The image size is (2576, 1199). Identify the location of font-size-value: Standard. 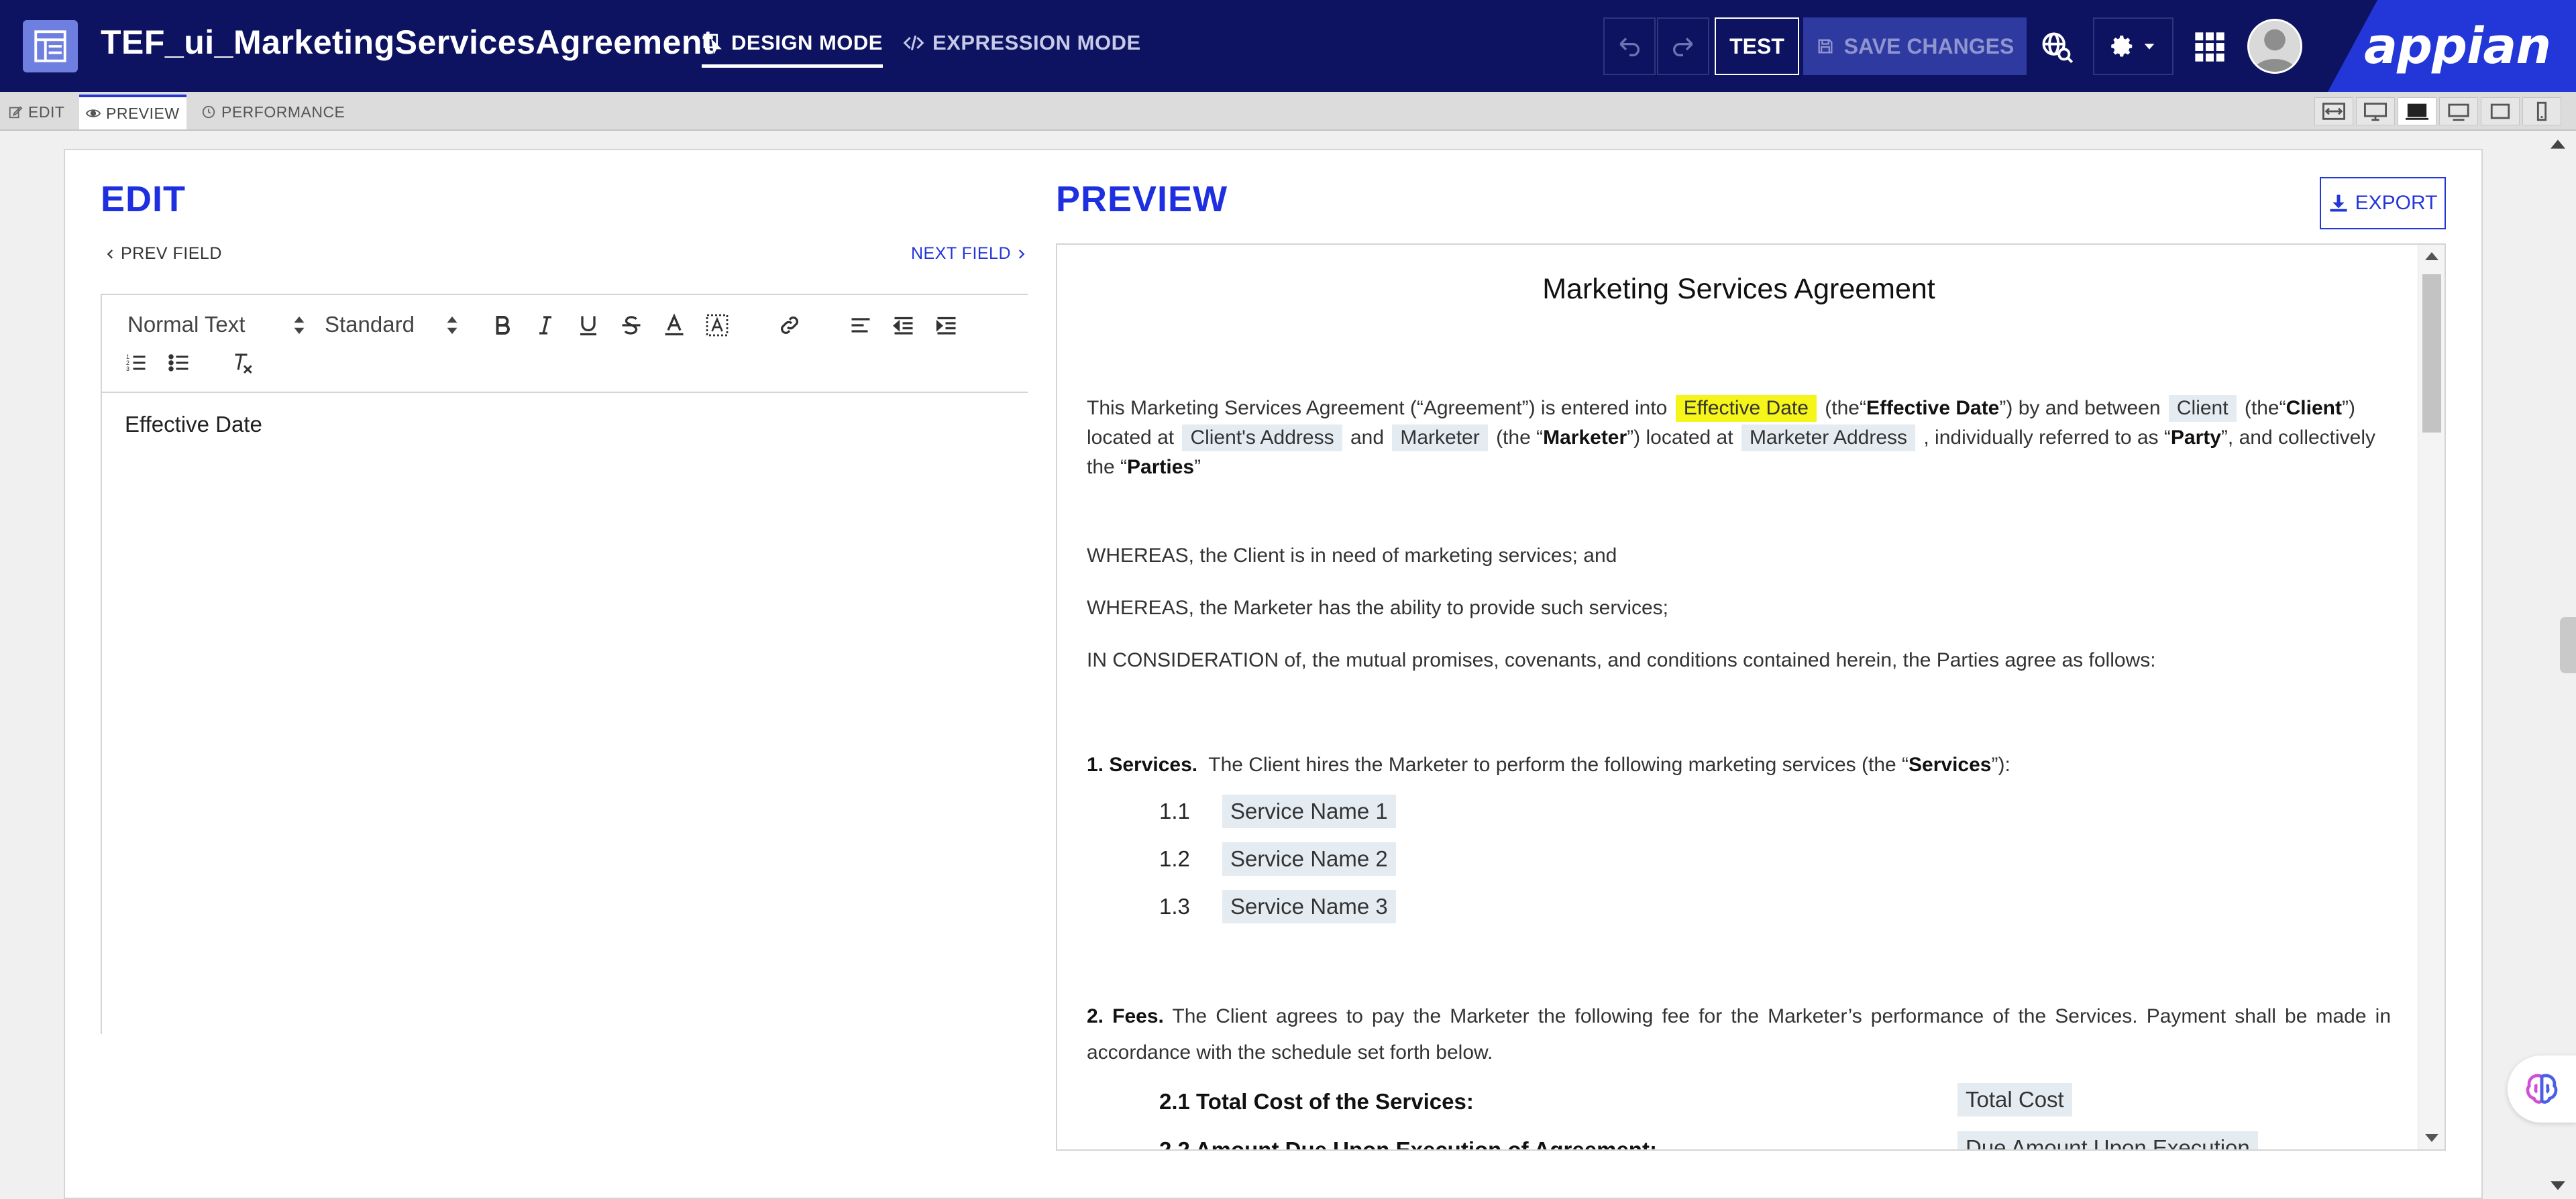
(370, 325).